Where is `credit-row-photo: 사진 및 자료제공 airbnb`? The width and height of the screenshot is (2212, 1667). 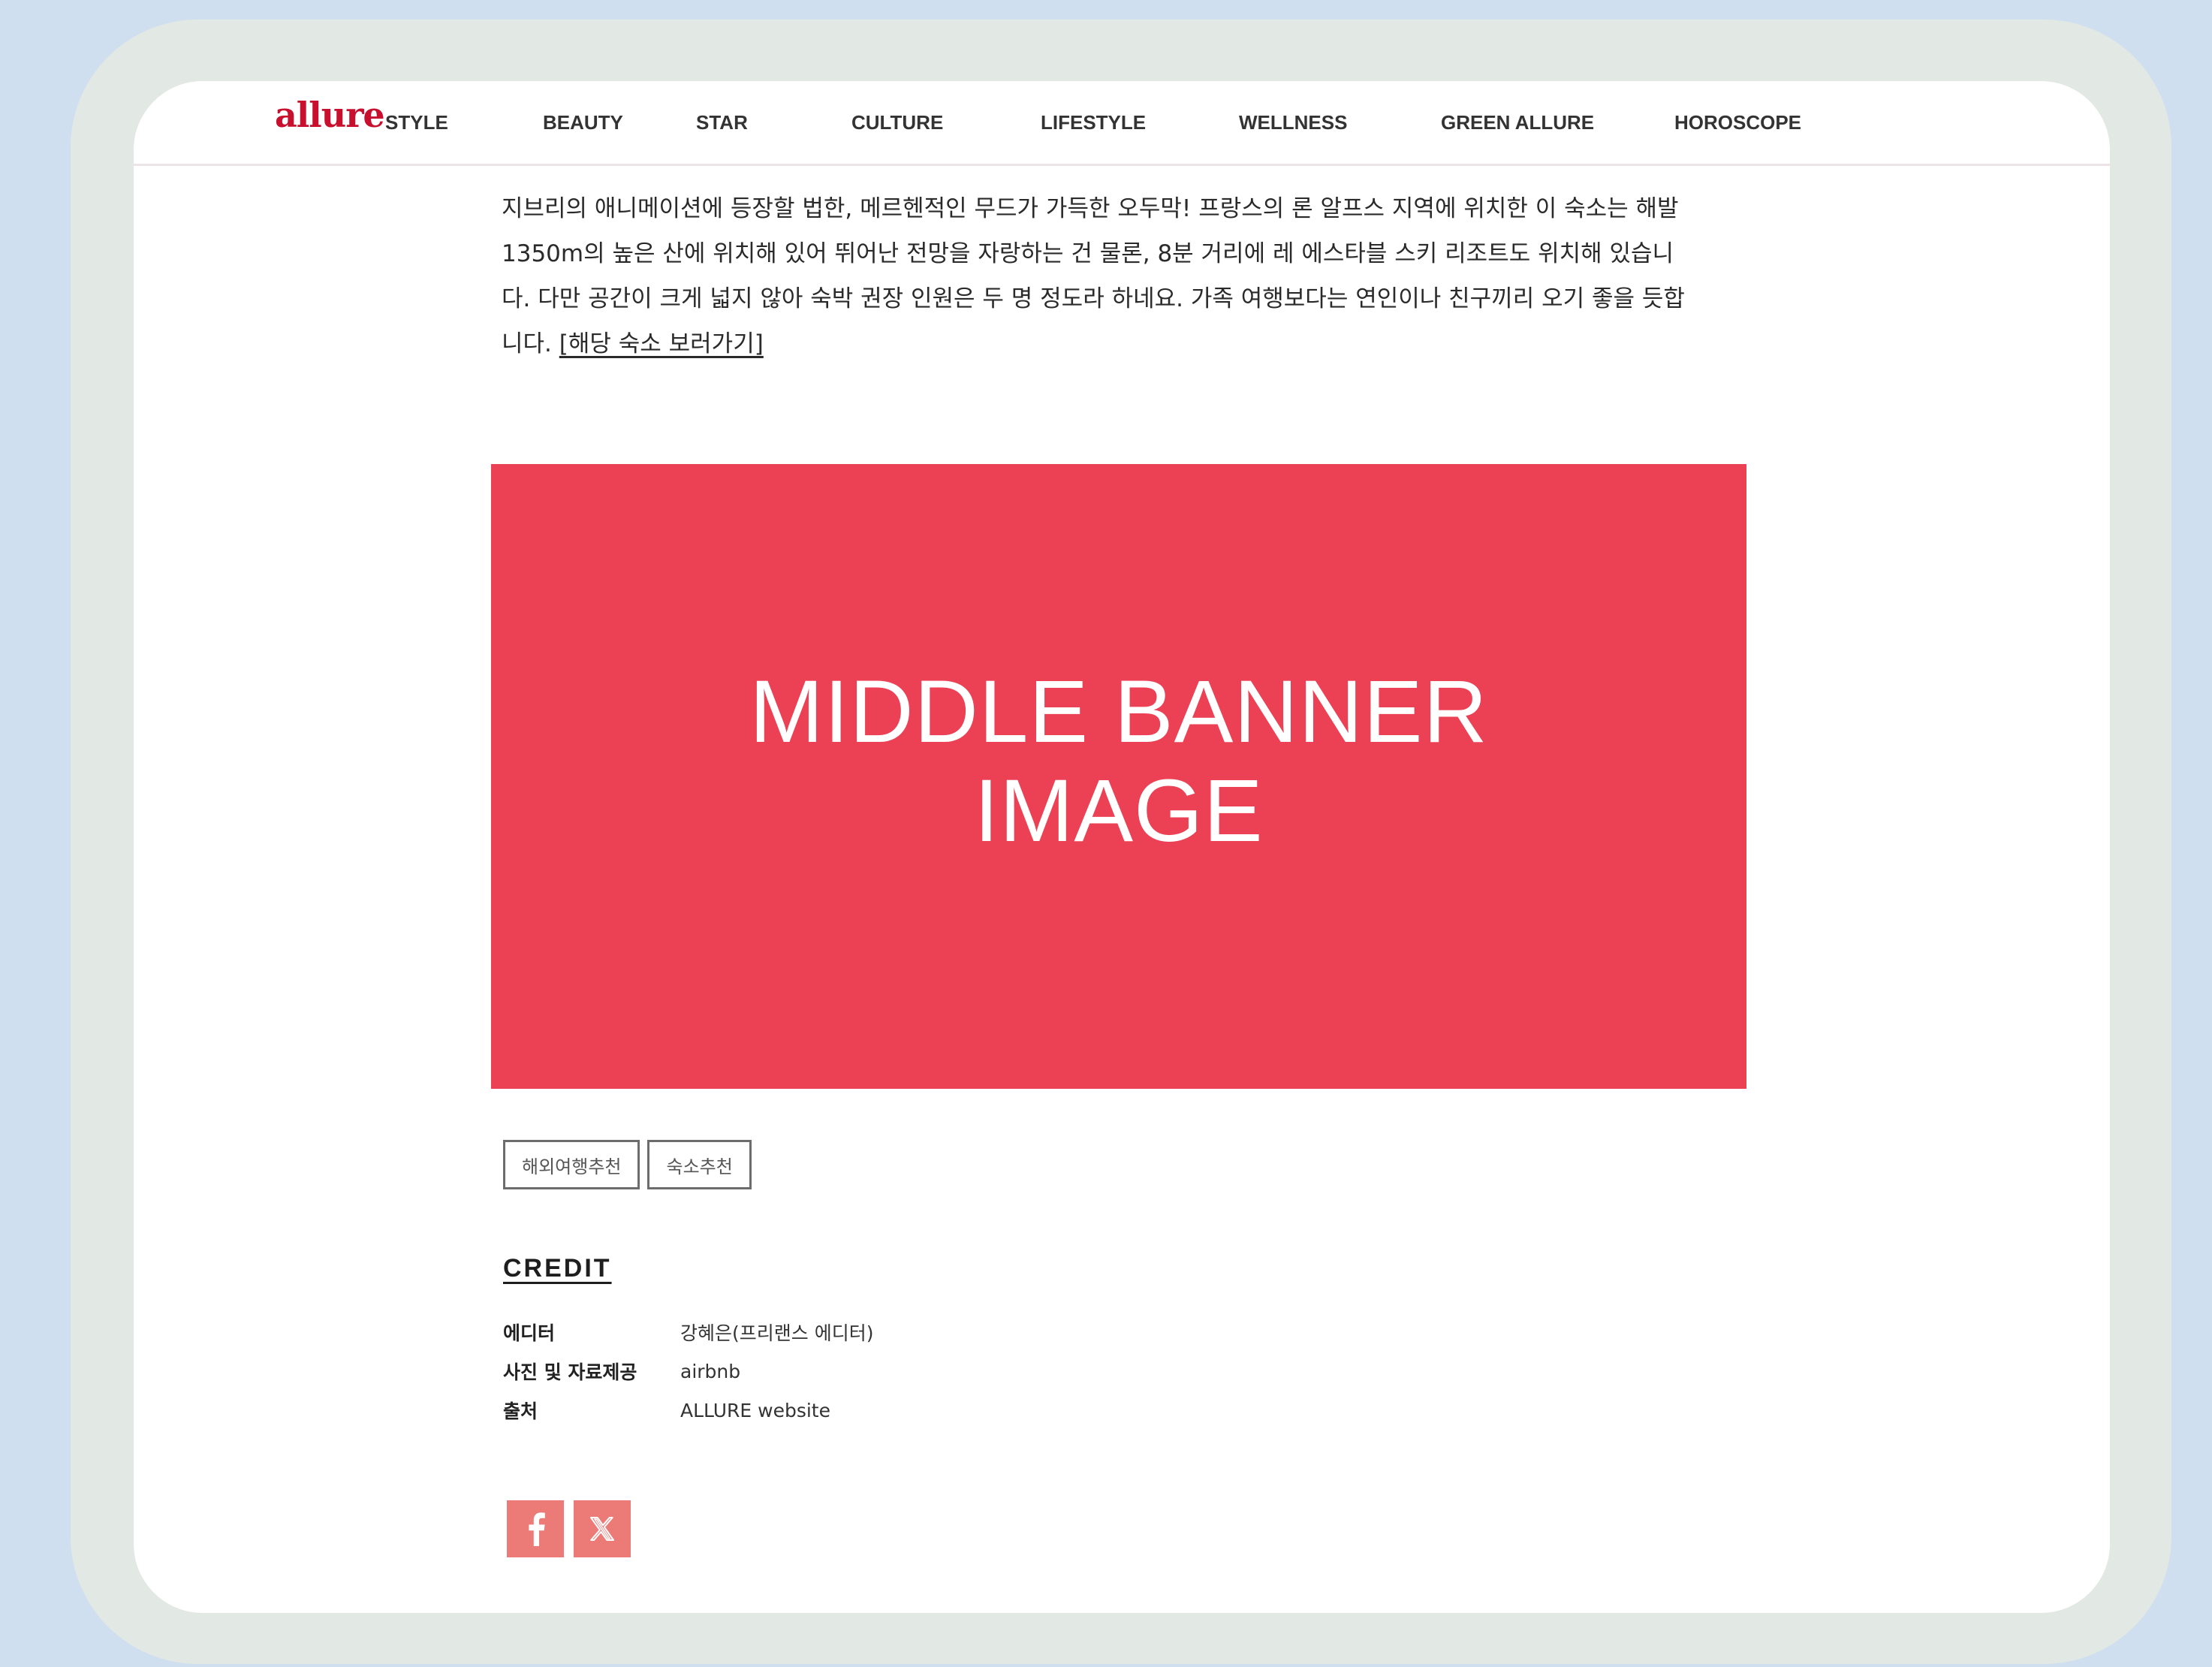 credit-row-photo: 사진 및 자료제공 airbnb is located at coordinates (688, 1372).